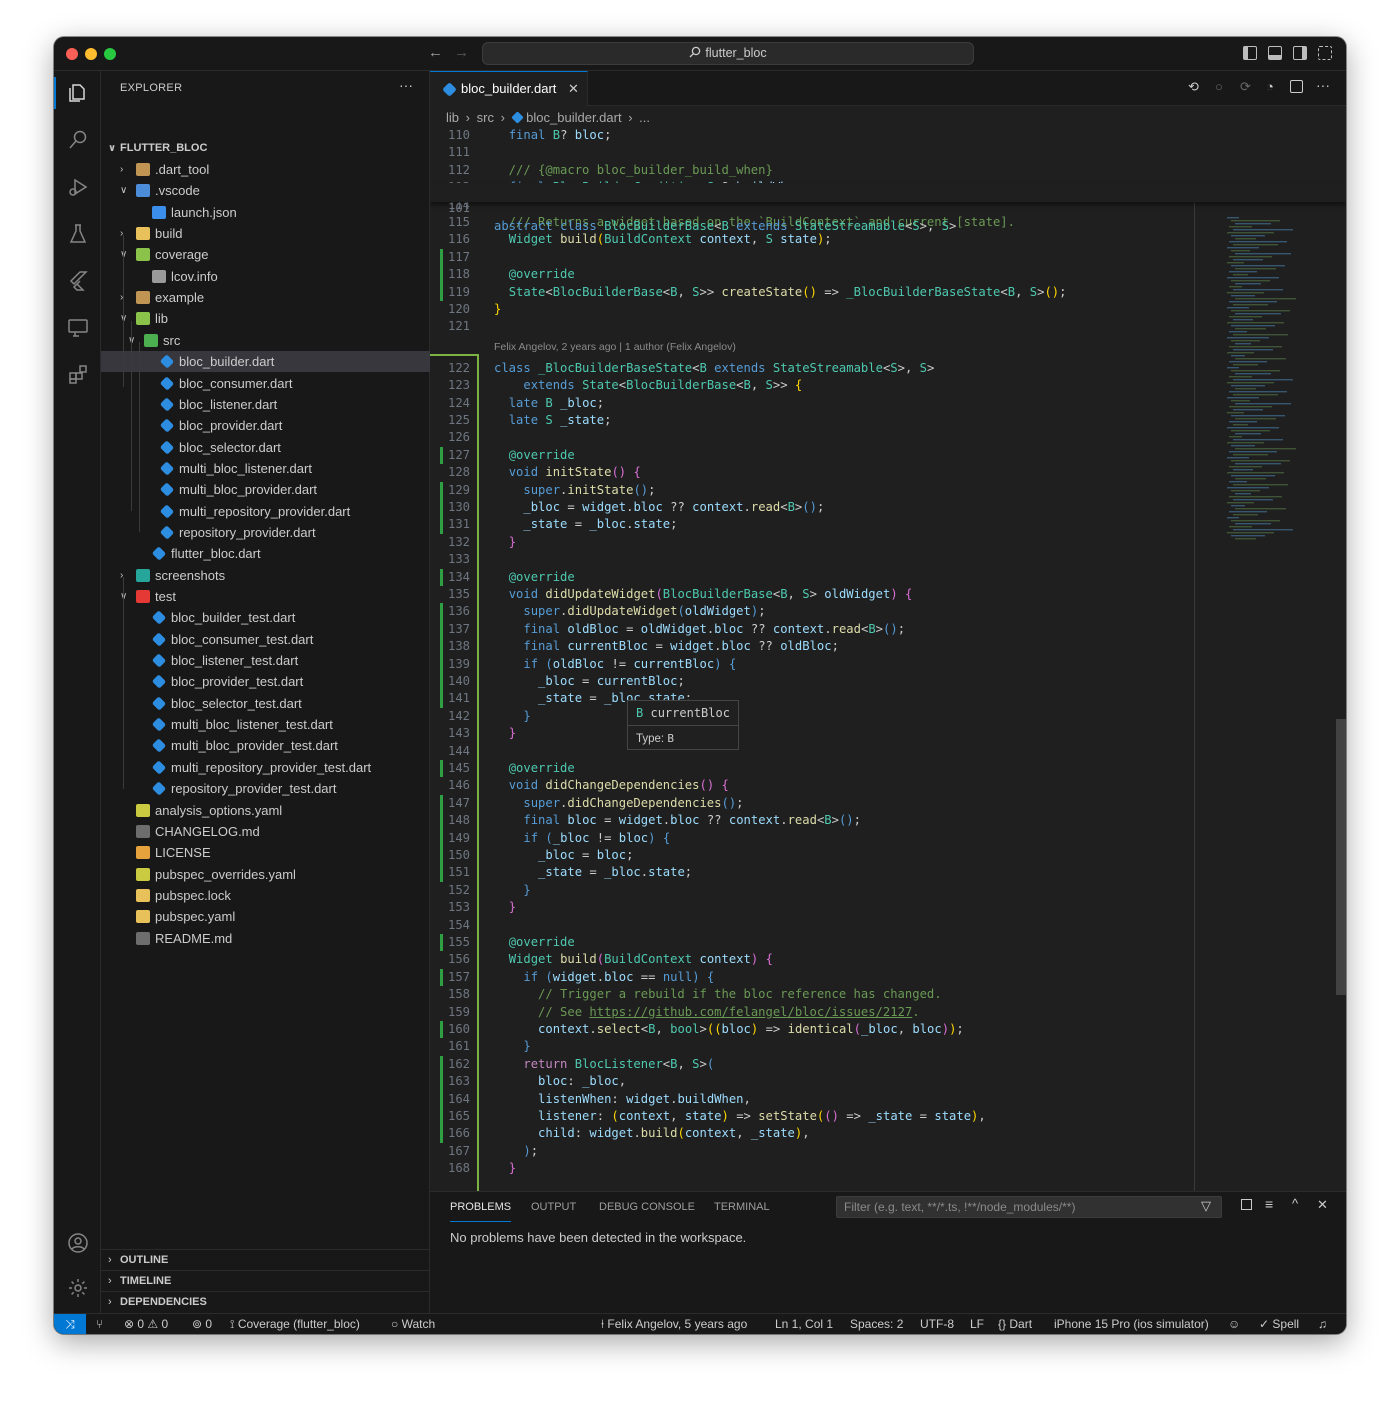  Describe the element at coordinates (810, 682) in the screenshot. I see `code-line: 140 _bloc = currentBloc;` at that location.